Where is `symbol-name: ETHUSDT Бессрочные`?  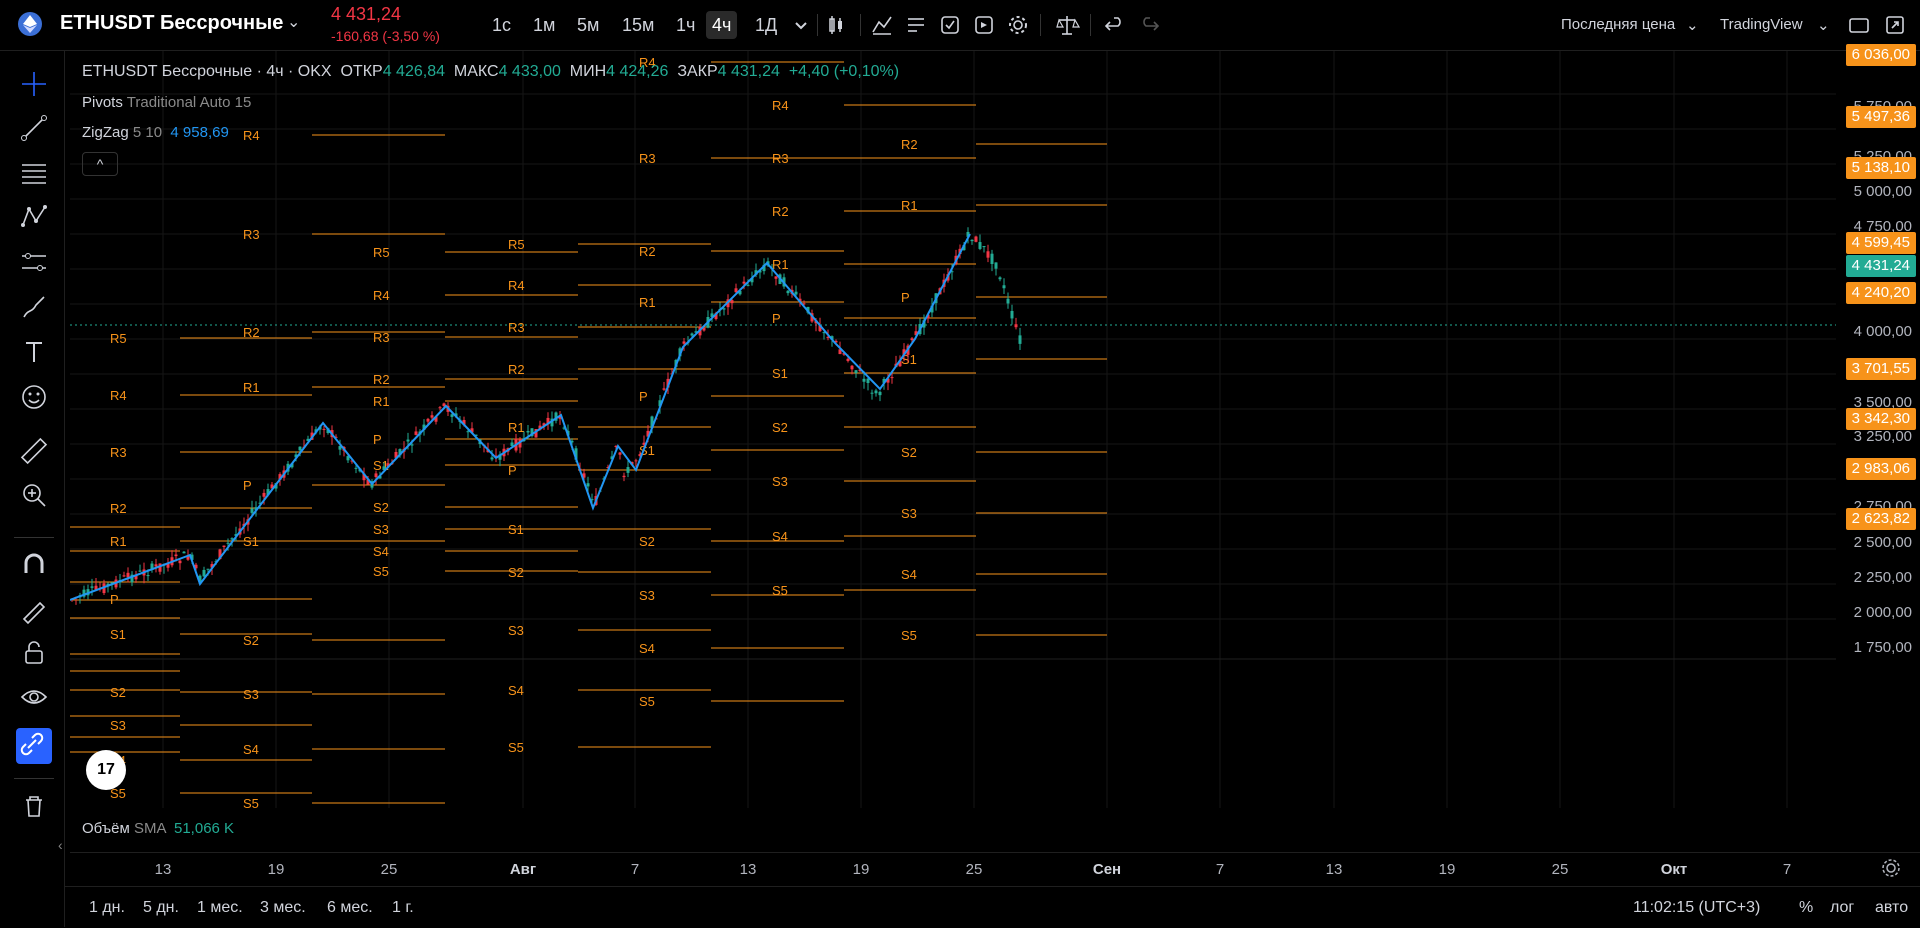 symbol-name: ETHUSDT Бессрочные is located at coordinates (171, 23).